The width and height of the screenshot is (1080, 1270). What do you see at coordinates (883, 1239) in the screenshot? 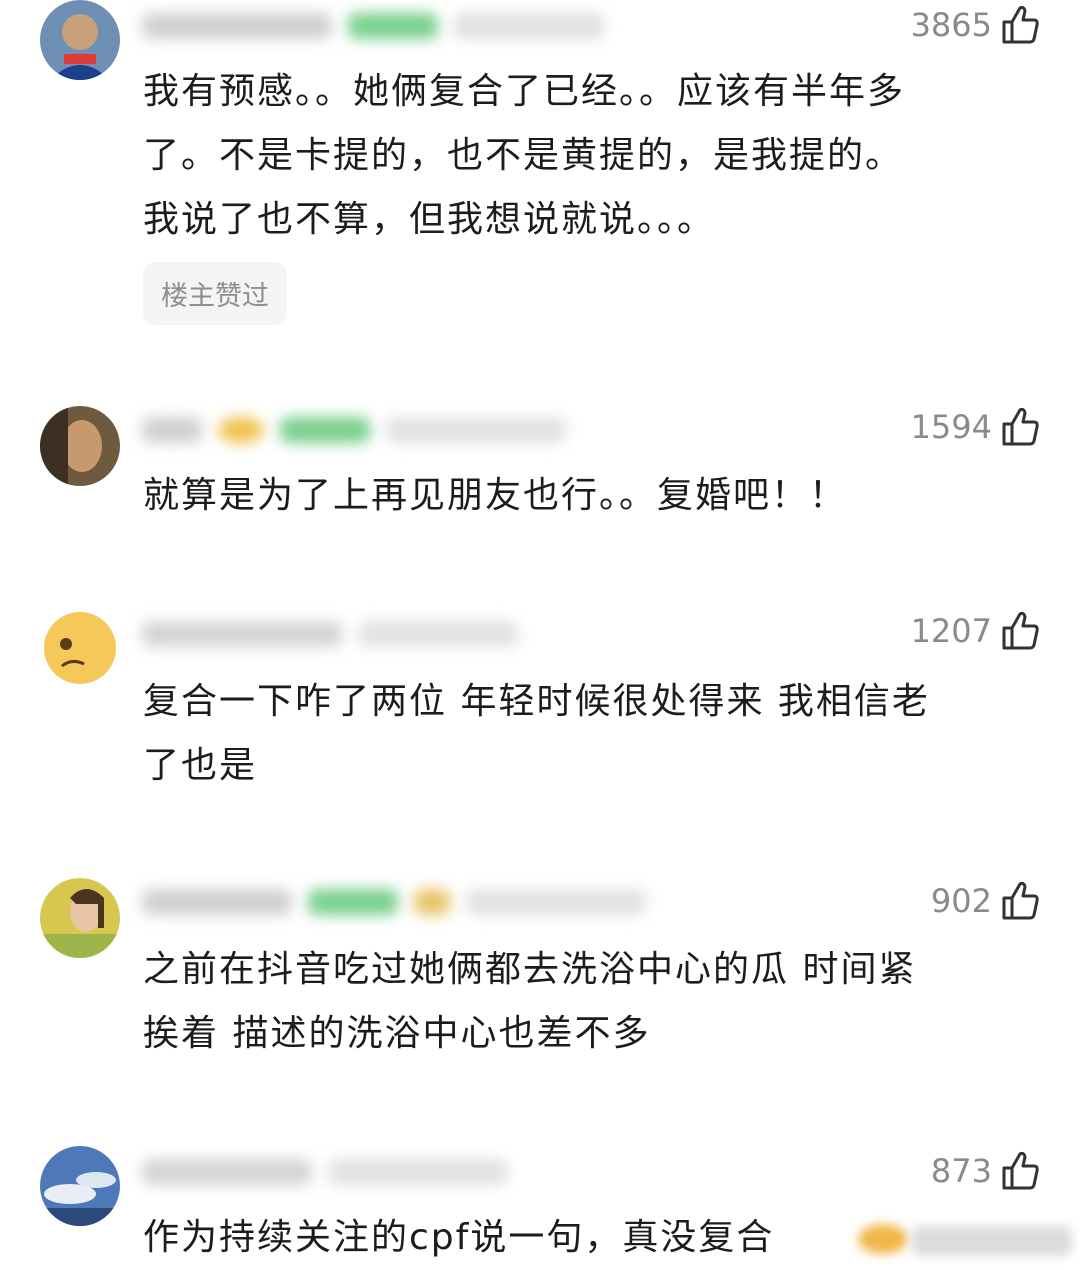
I see `emoji-blurred` at bounding box center [883, 1239].